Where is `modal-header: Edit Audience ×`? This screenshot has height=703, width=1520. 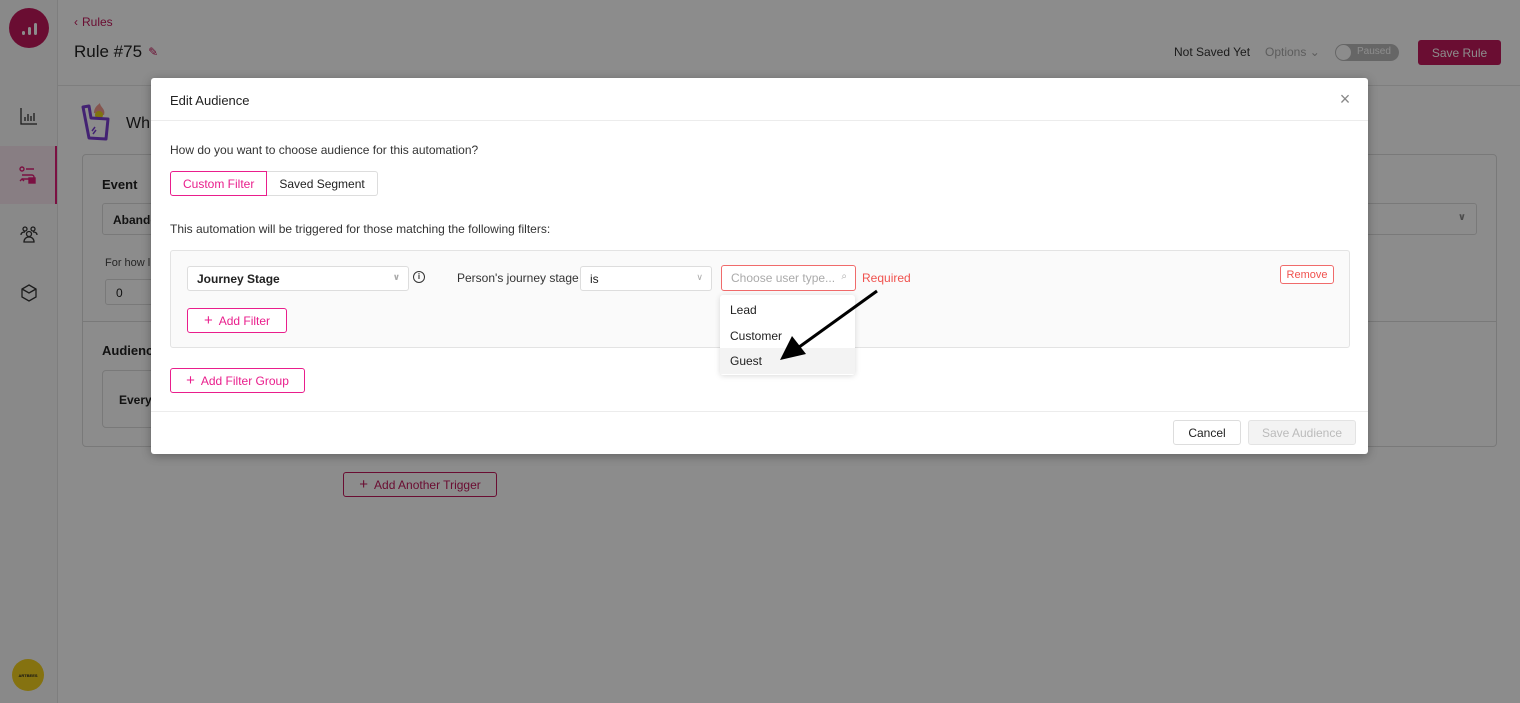 modal-header: Edit Audience × is located at coordinates (759, 99).